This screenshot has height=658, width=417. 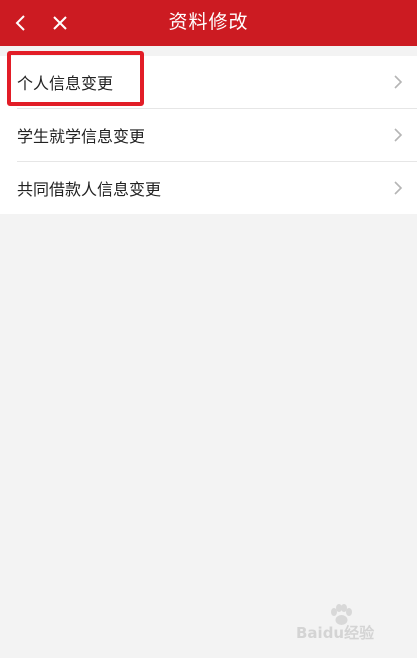 I want to click on menu-item-co-borrower-info: 共同借款人信息变更, so click(x=208, y=188).